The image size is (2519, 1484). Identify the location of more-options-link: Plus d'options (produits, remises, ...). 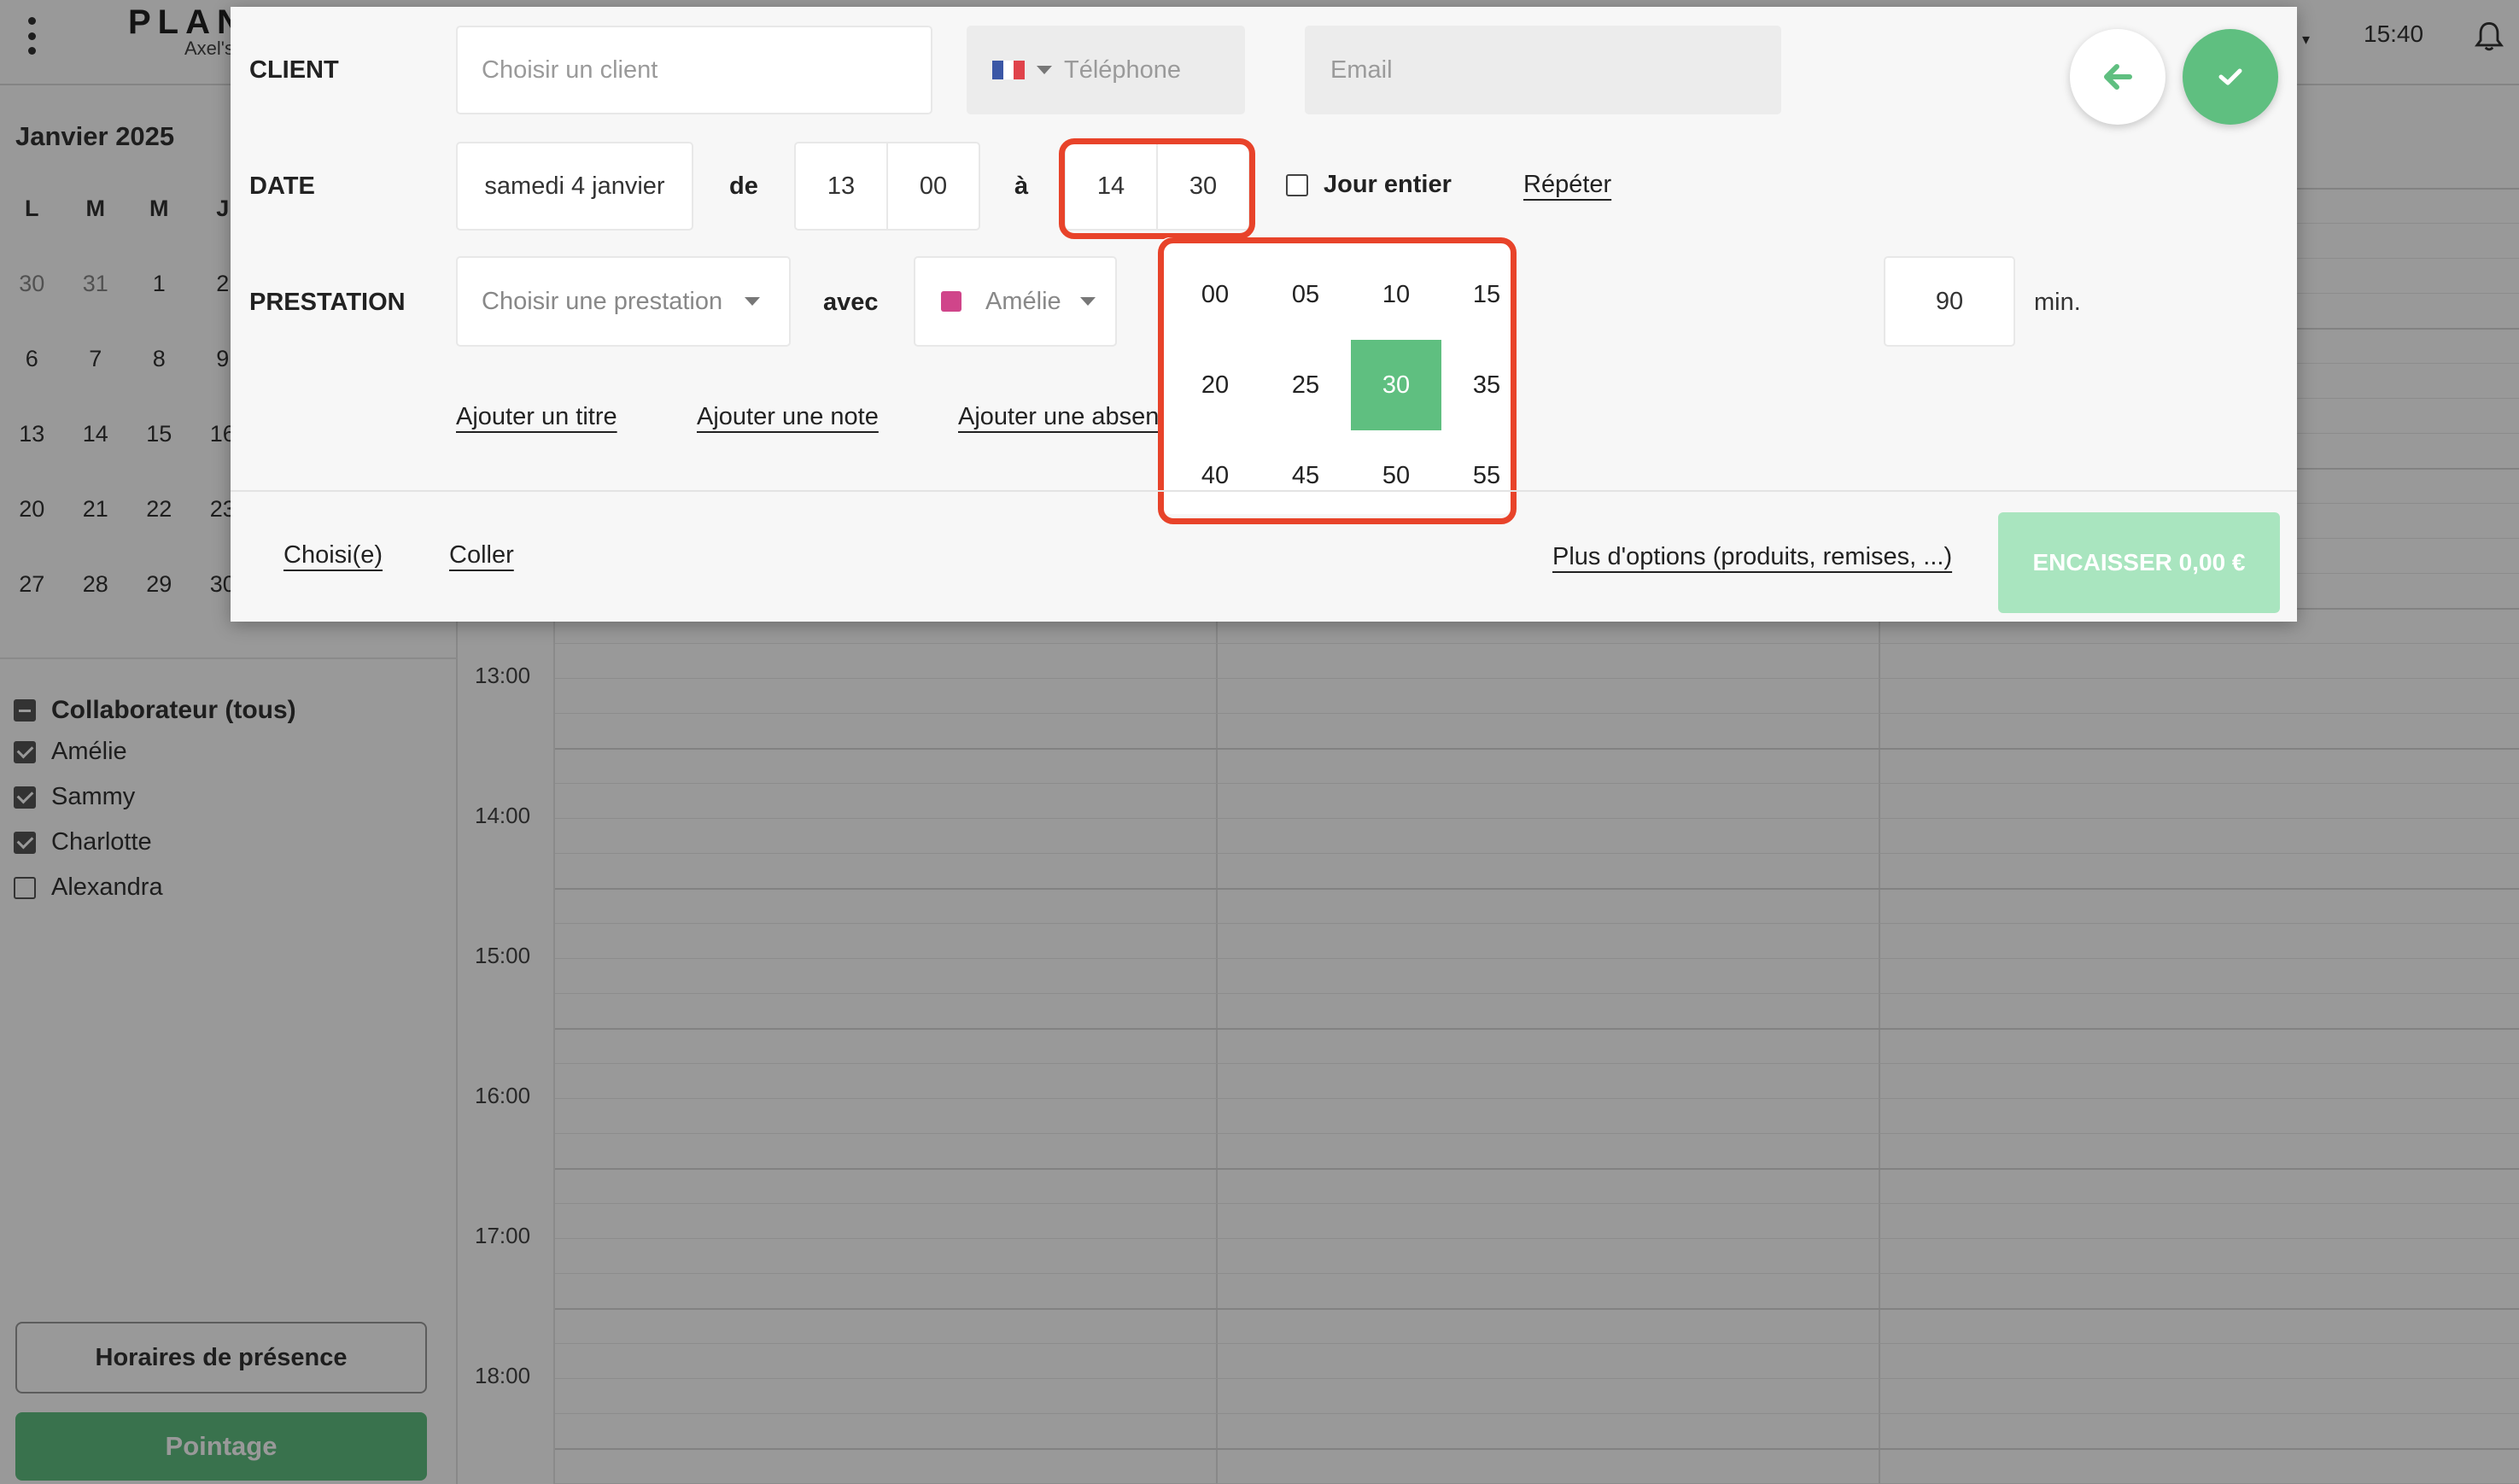
(1752, 557).